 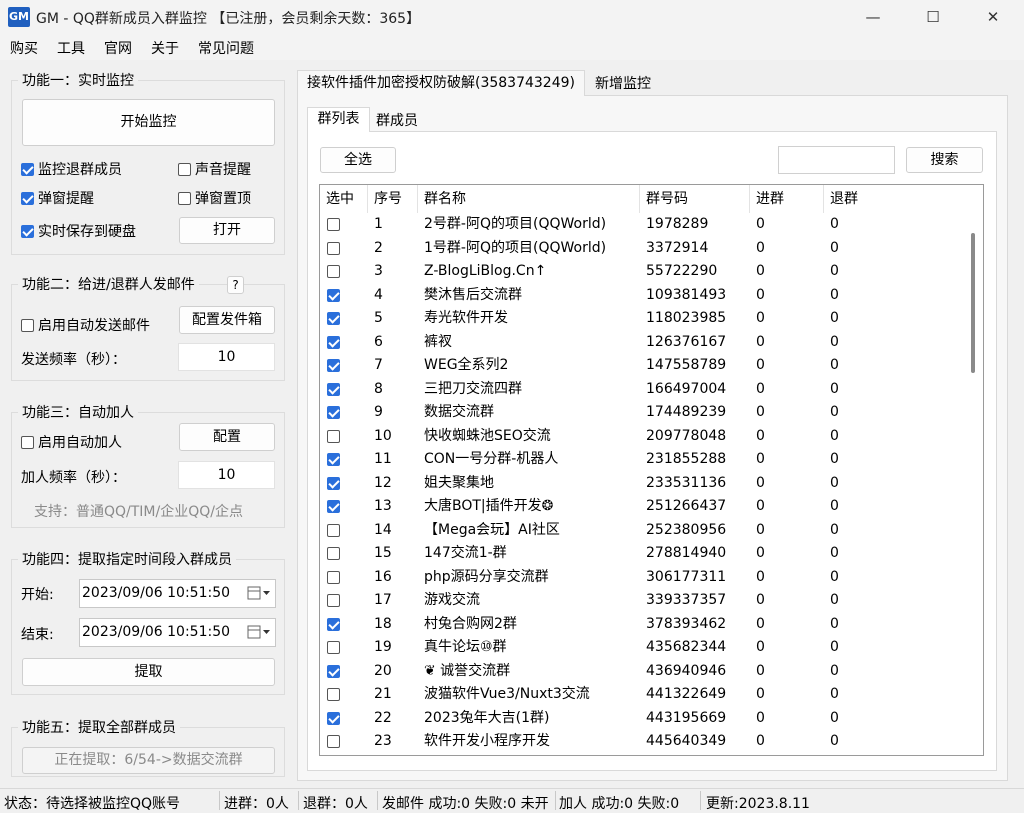 I want to click on table-row: 19 真牛论坛⑩群 435682344 0 0, so click(x=642, y=648).